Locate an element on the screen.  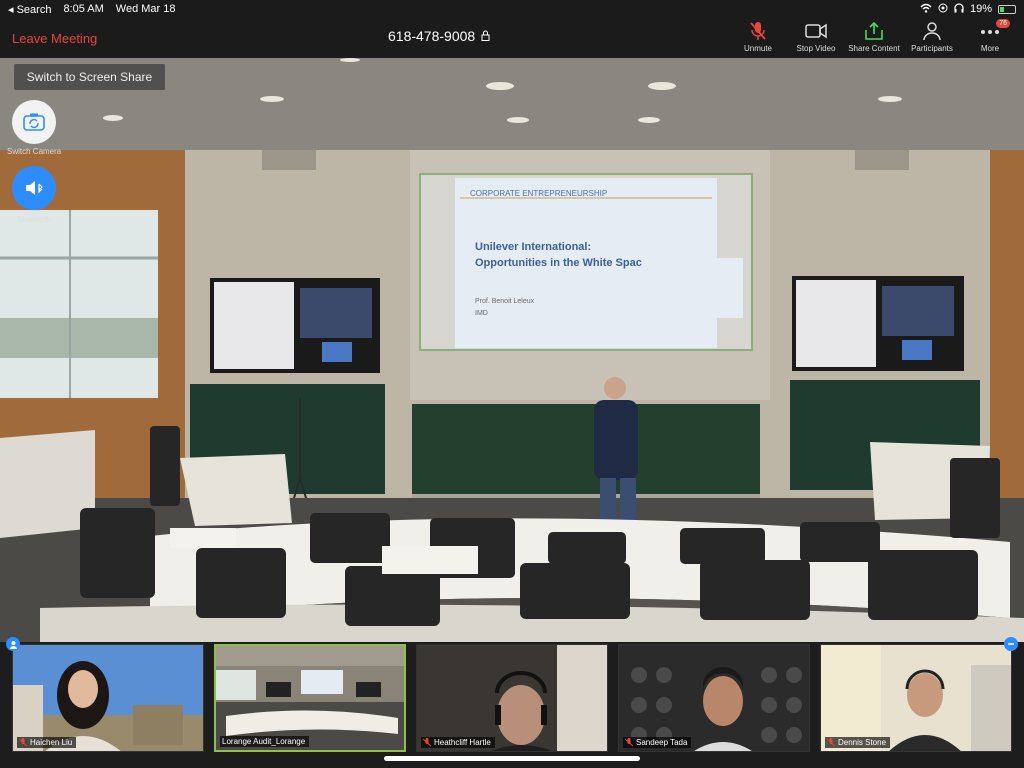
battery-percent: 19% is located at coordinates (980, 9).